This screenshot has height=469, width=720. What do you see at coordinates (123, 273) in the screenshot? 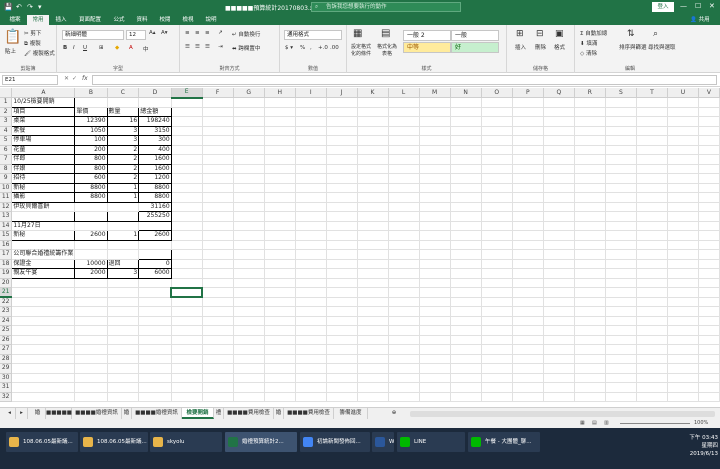
I see `cell-c19: 3` at bounding box center [123, 273].